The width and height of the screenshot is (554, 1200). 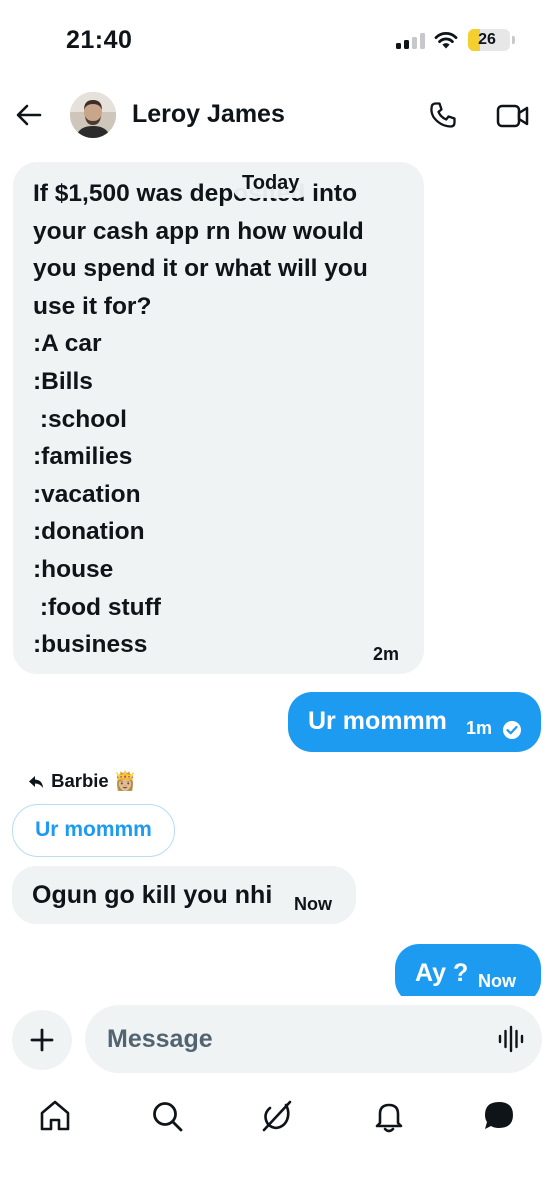 What do you see at coordinates (29, 115) in the screenshot?
I see `back-arrow-icon` at bounding box center [29, 115].